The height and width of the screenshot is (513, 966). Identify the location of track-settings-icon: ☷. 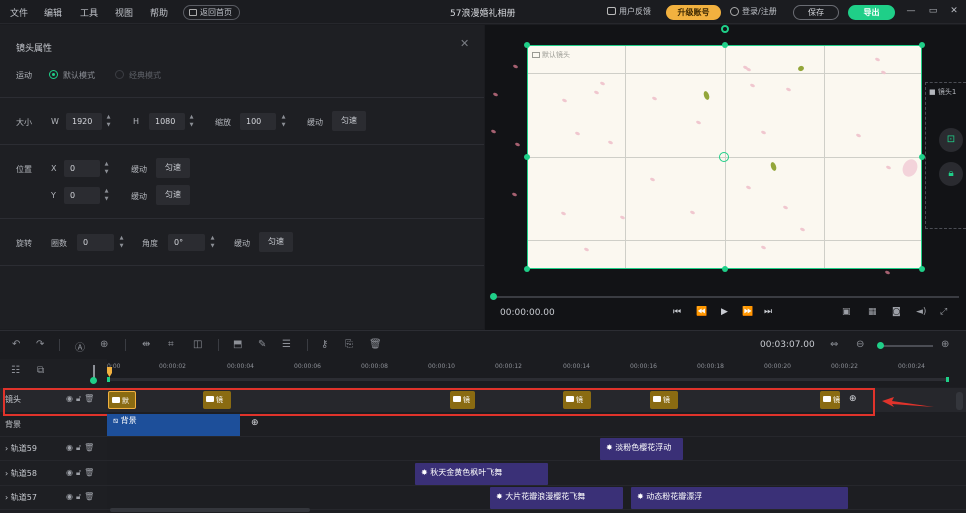
(15, 370).